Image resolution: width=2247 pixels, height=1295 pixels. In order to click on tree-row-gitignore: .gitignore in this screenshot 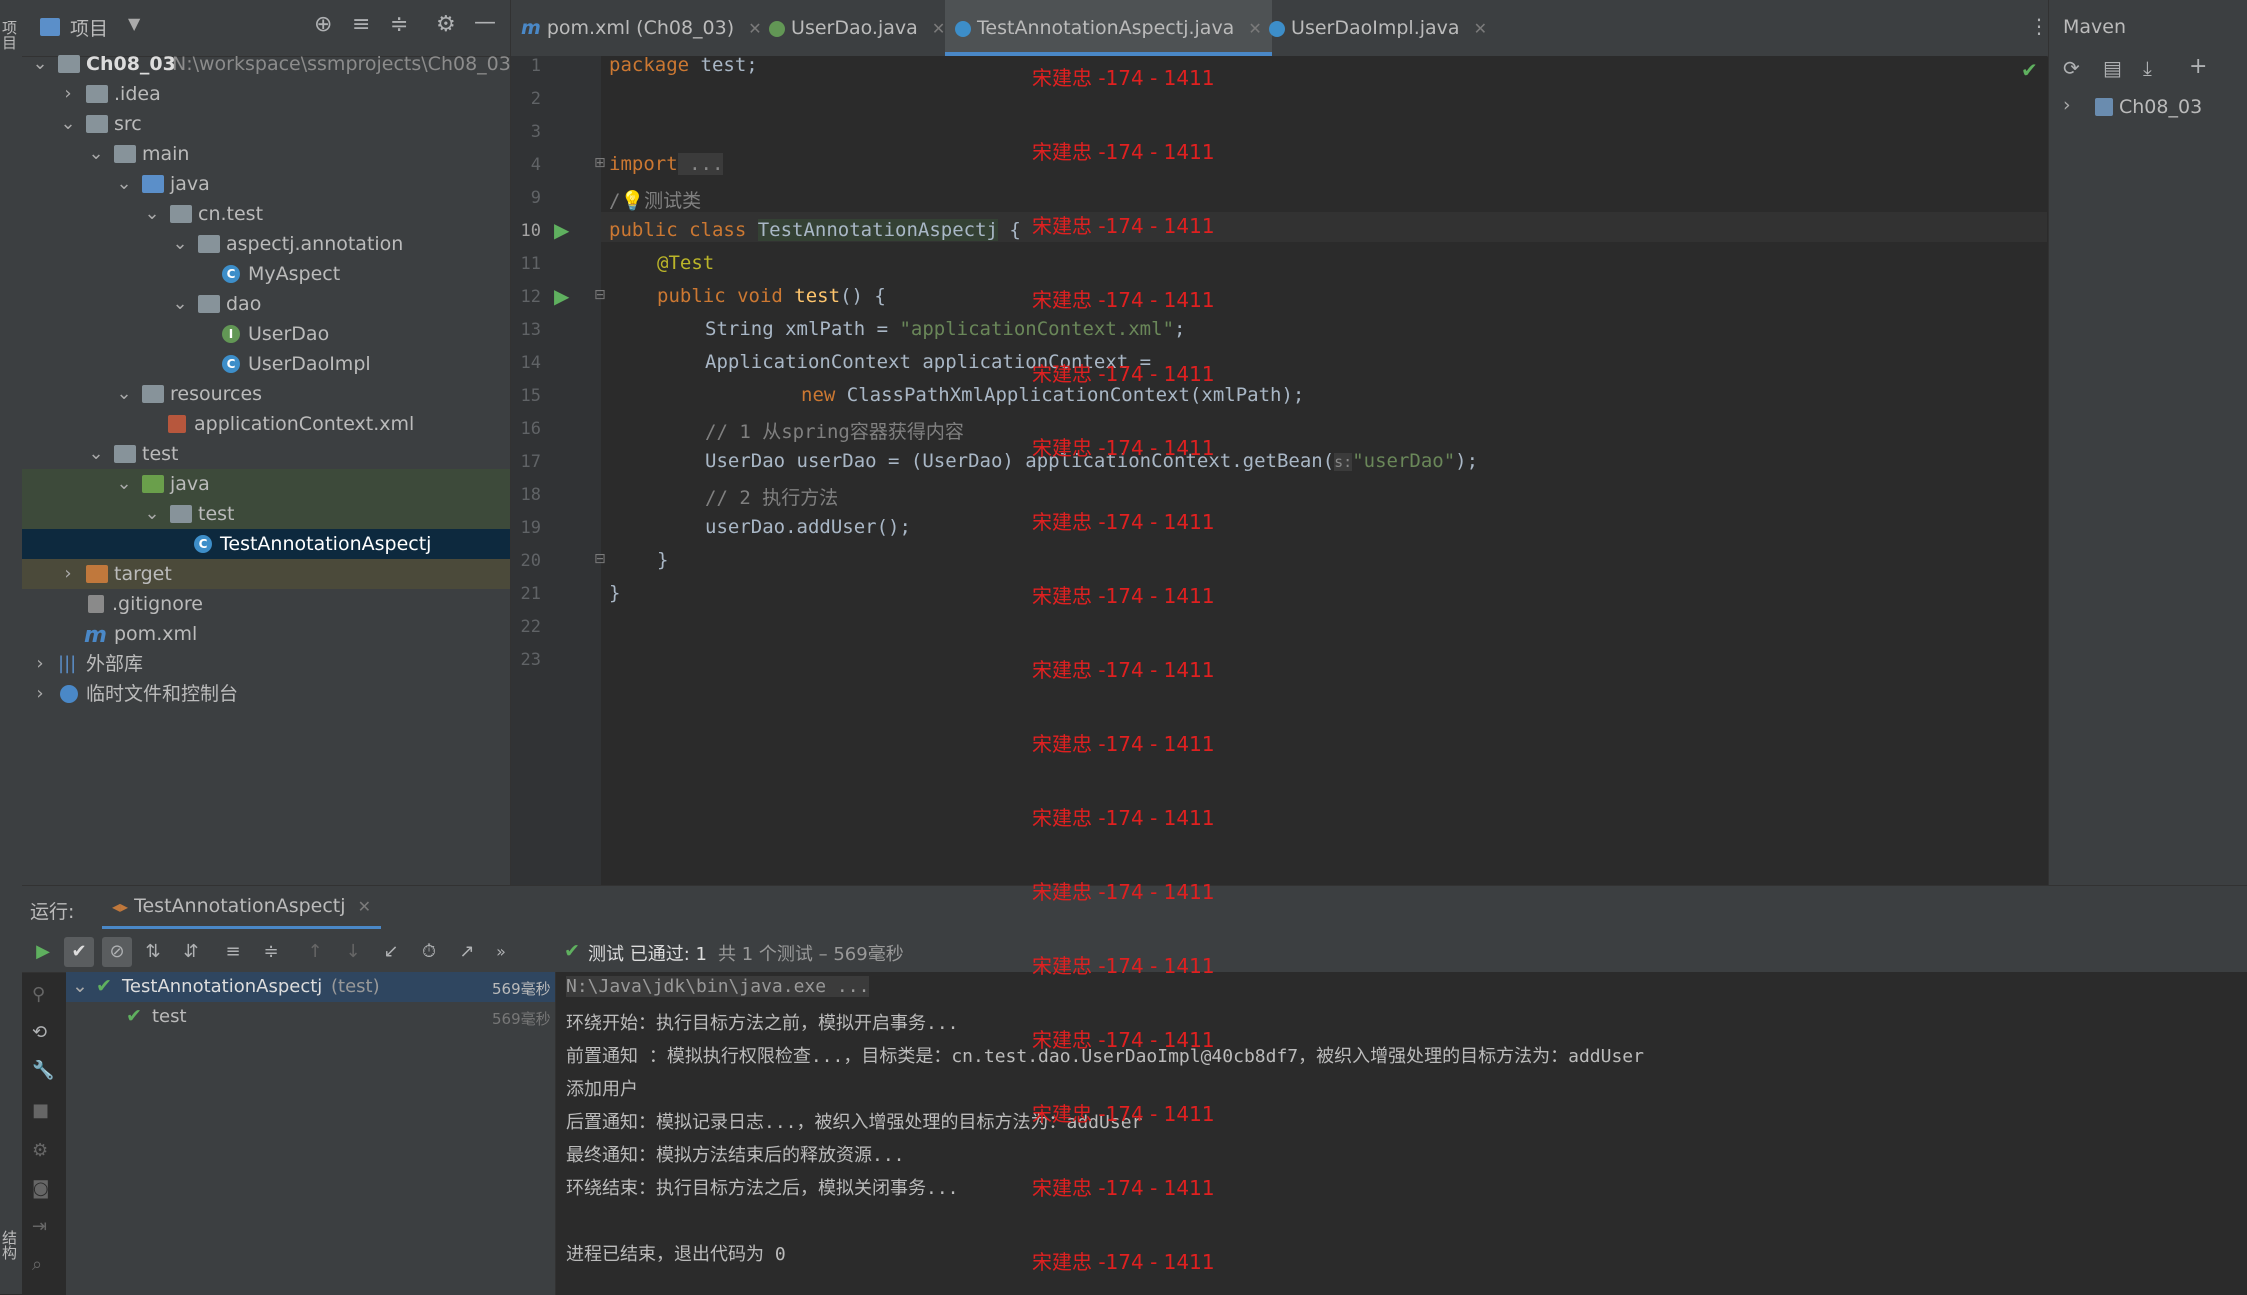, I will do `click(266, 604)`.